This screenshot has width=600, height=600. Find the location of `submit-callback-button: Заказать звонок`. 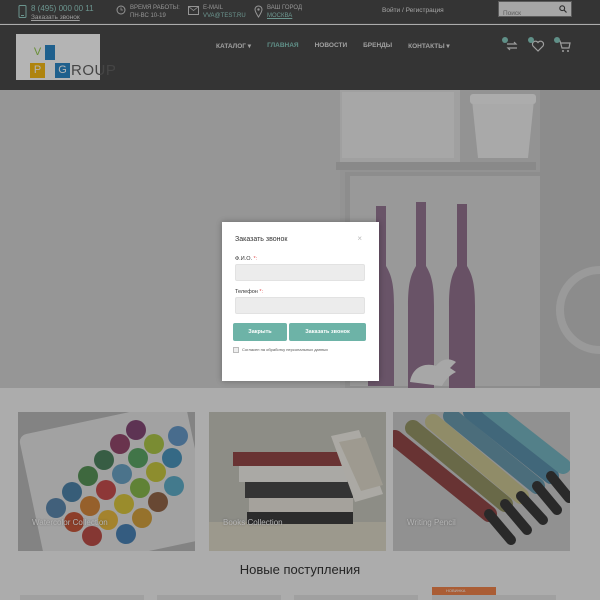

submit-callback-button: Заказать звонок is located at coordinates (327, 332).